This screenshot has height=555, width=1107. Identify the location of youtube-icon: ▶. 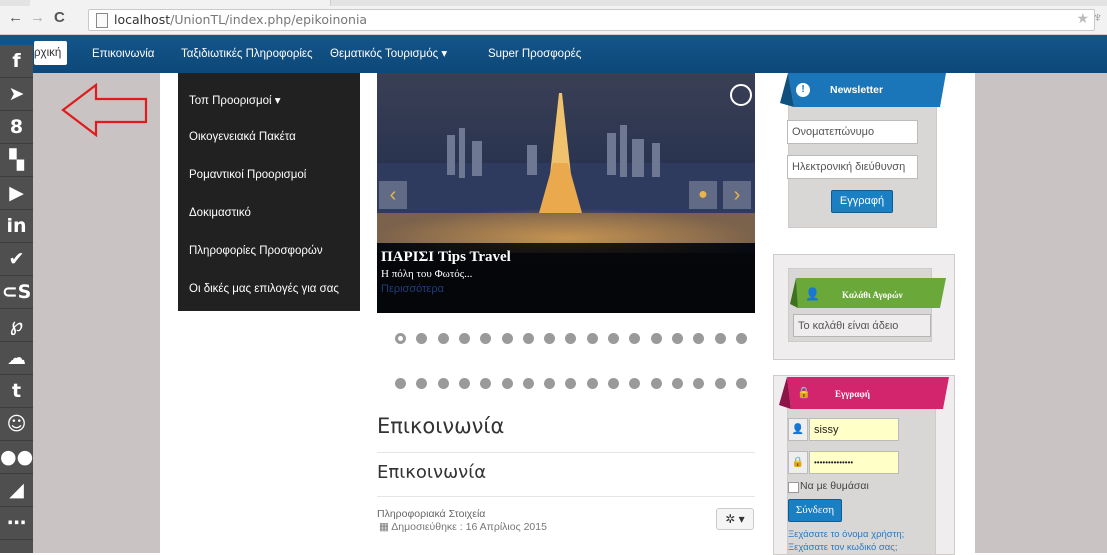
(16, 193).